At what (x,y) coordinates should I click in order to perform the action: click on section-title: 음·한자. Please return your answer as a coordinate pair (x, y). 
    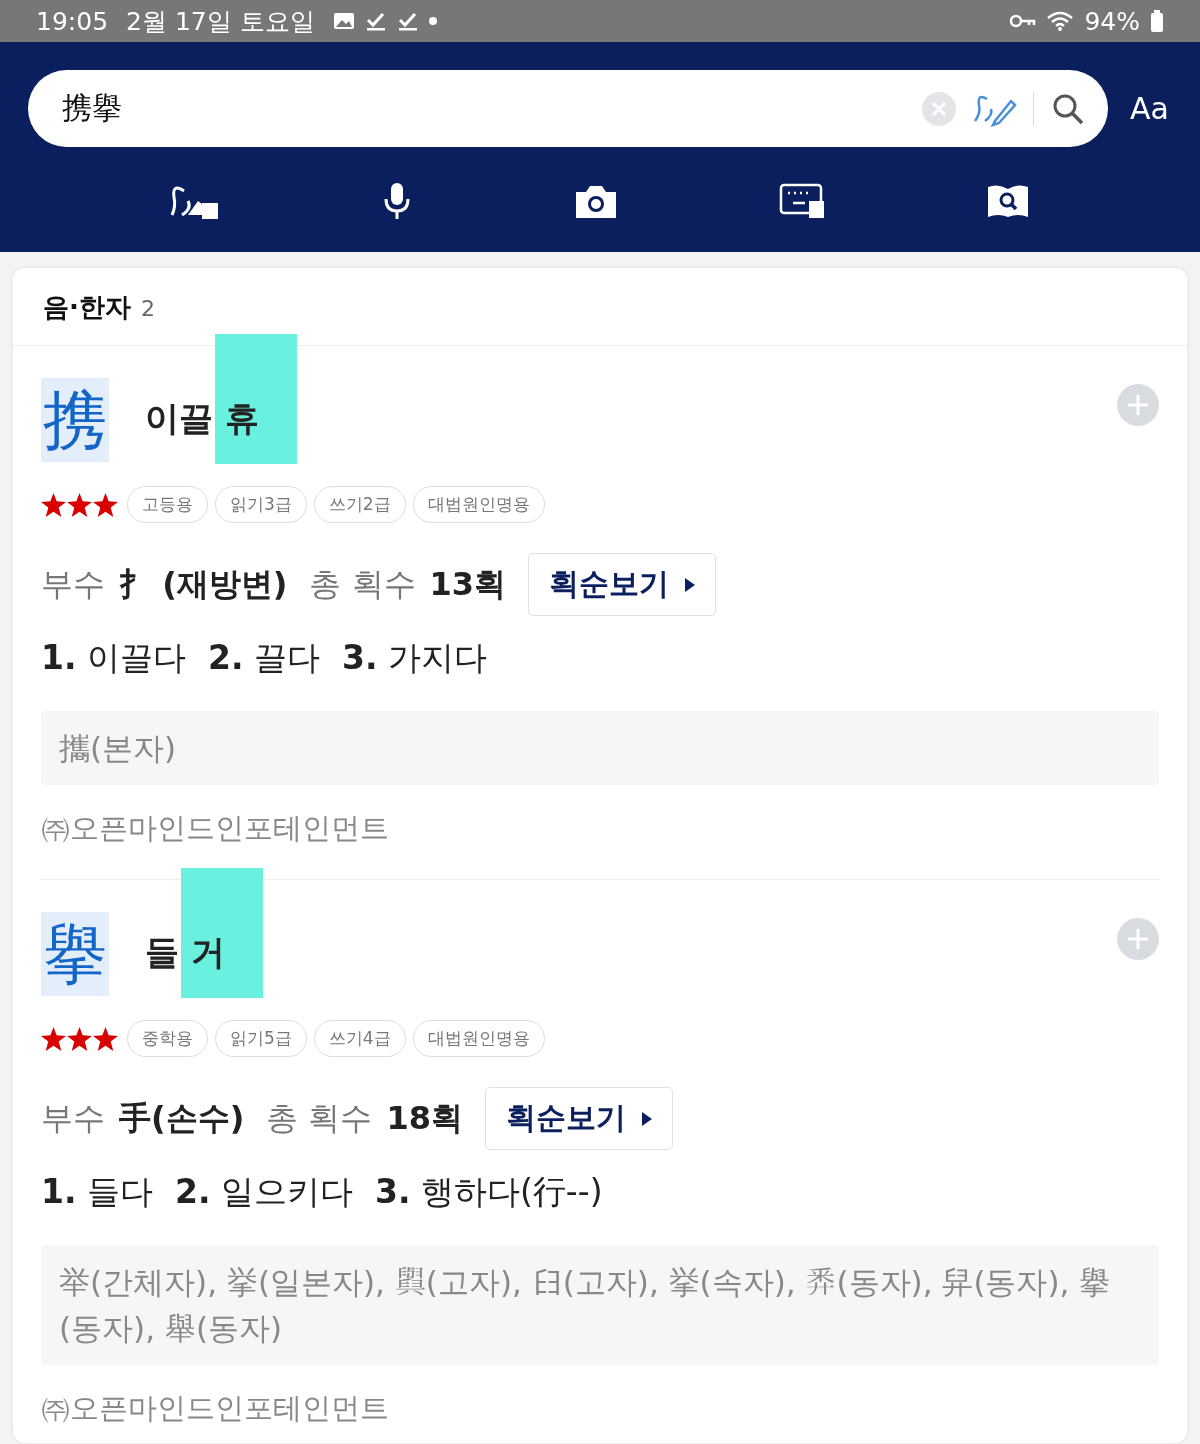
    Looking at the image, I should click on (87, 307).